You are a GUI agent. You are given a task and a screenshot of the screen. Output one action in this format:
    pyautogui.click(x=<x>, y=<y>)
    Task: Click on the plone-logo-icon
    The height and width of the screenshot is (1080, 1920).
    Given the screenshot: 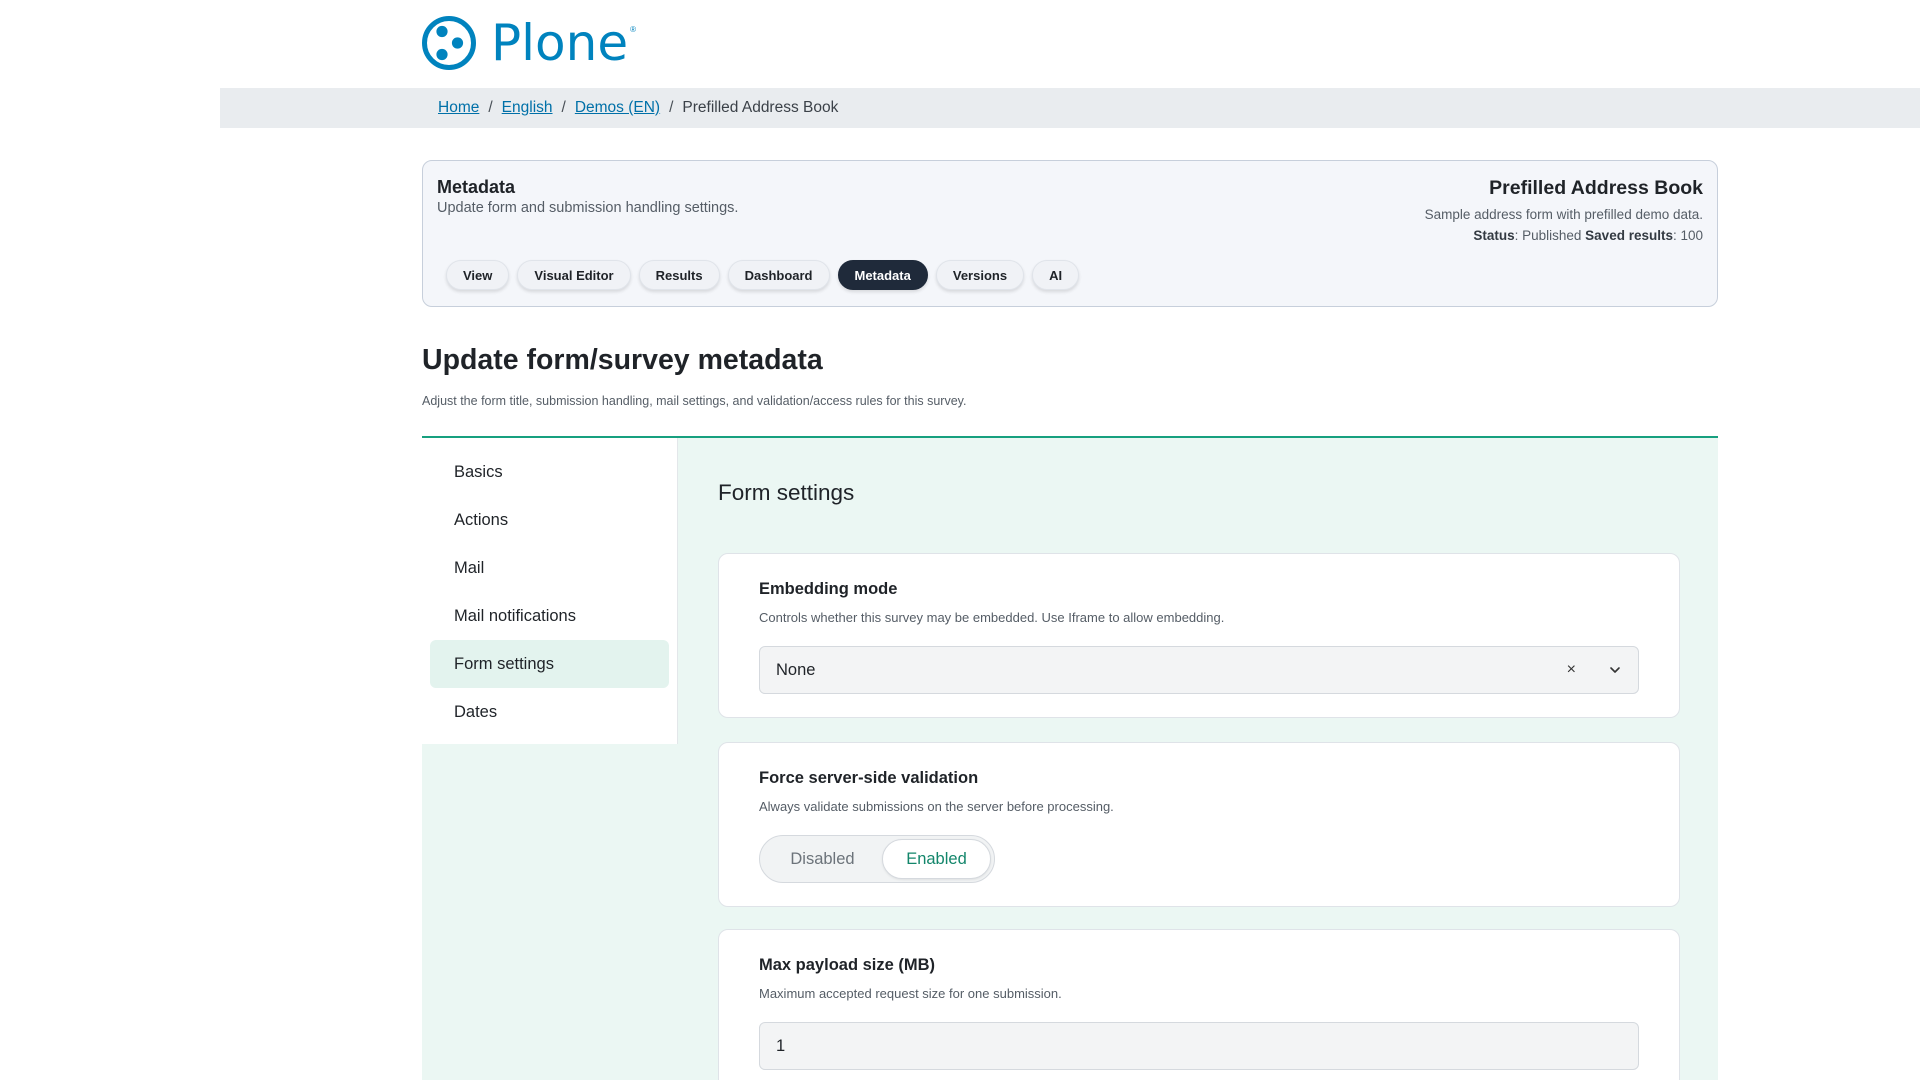 What is the action you would take?
    pyautogui.click(x=449, y=43)
    